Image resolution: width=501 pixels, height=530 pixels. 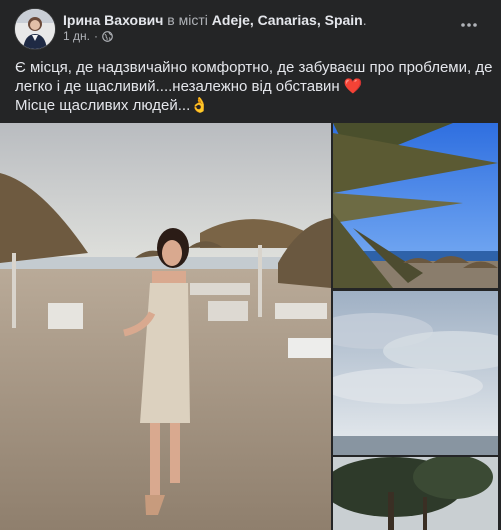 I want to click on author-avatar, so click(x=35, y=29).